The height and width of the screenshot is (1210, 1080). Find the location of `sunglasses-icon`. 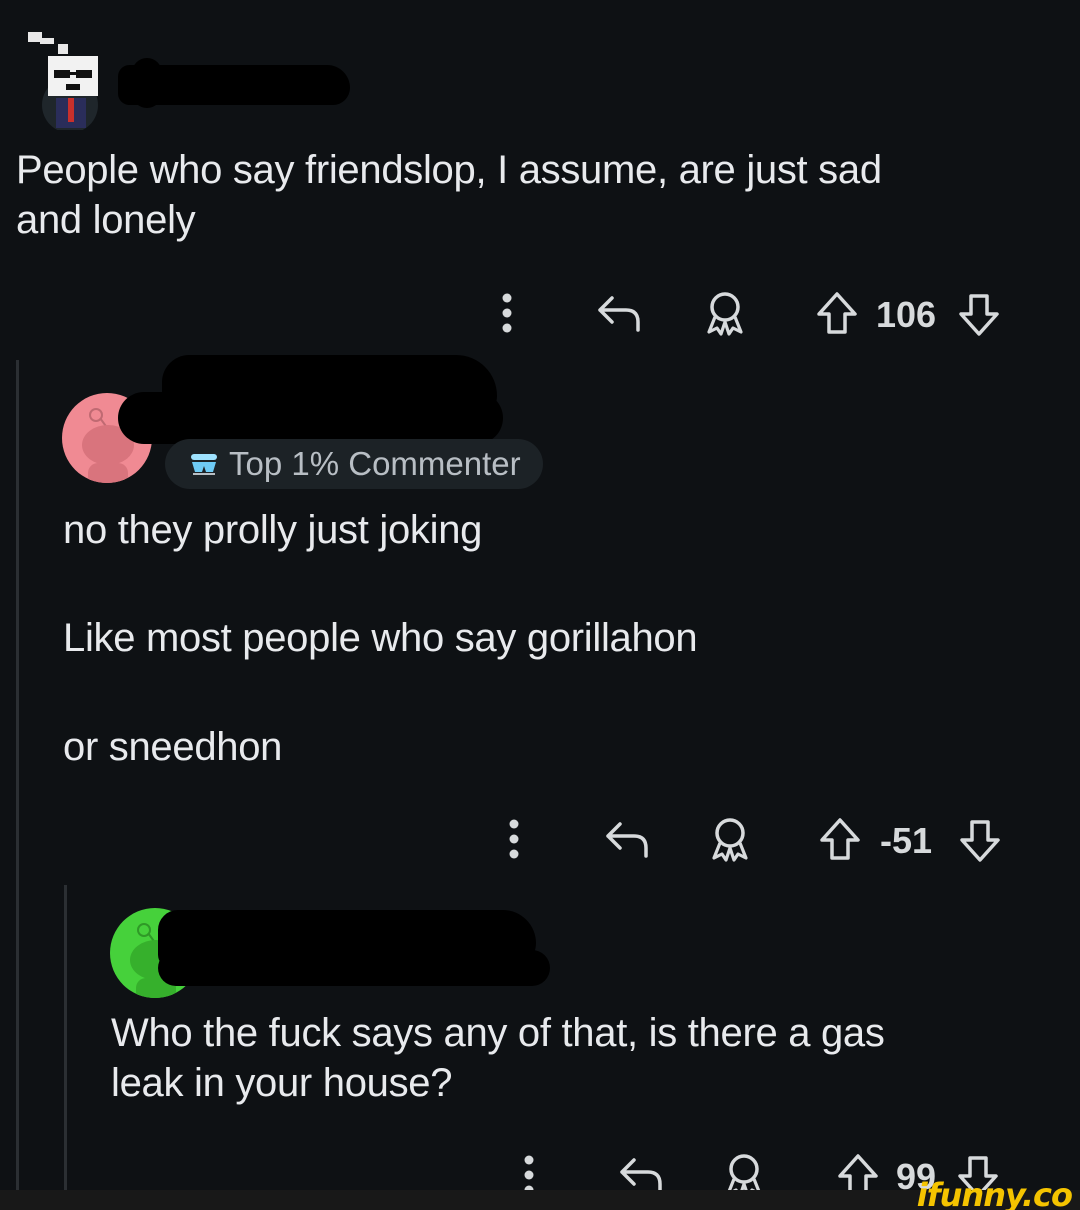

sunglasses-icon is located at coordinates (204, 464).